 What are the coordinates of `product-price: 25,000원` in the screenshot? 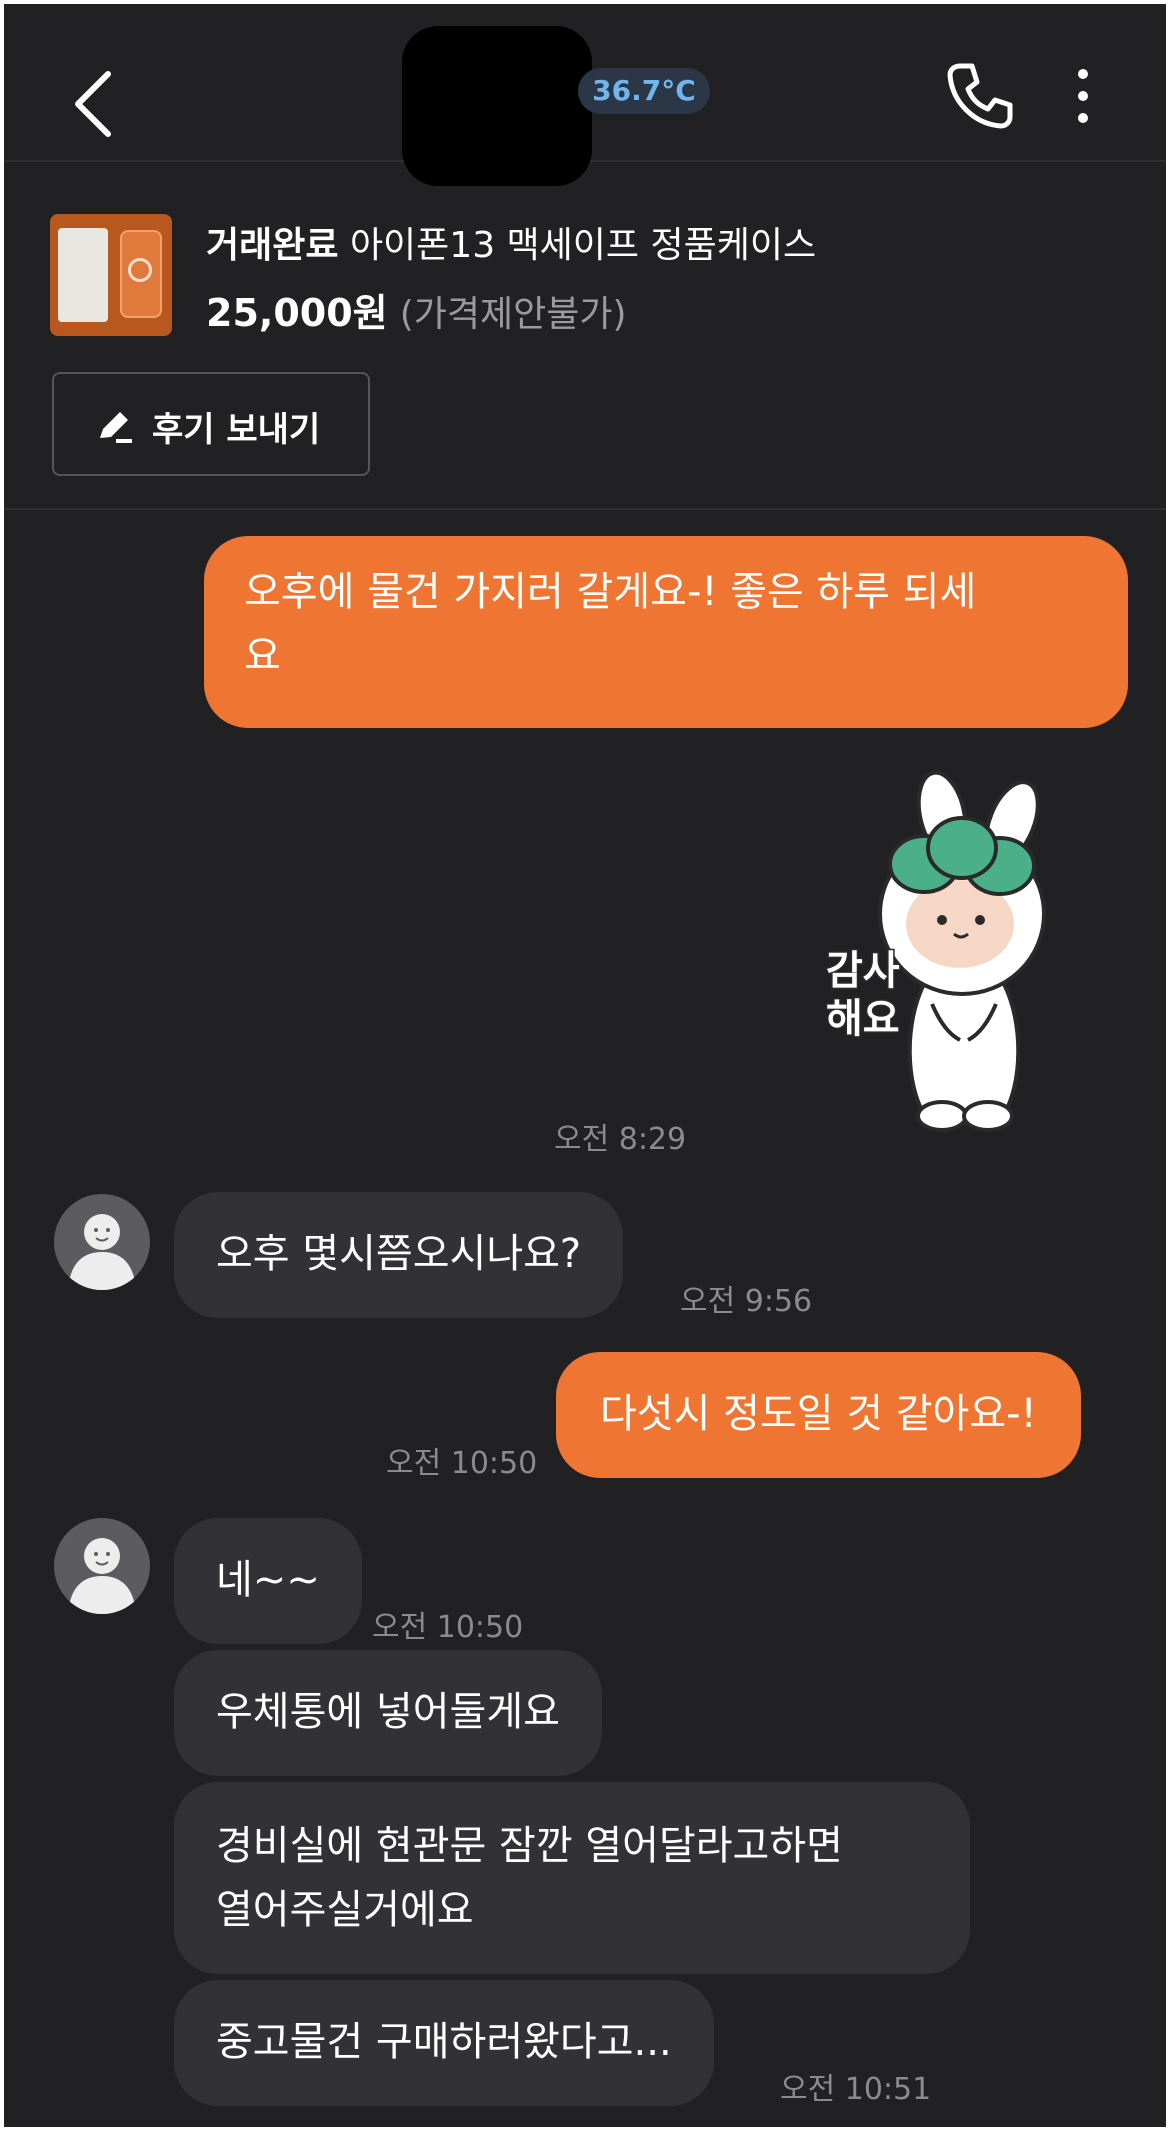 It's located at (297, 313).